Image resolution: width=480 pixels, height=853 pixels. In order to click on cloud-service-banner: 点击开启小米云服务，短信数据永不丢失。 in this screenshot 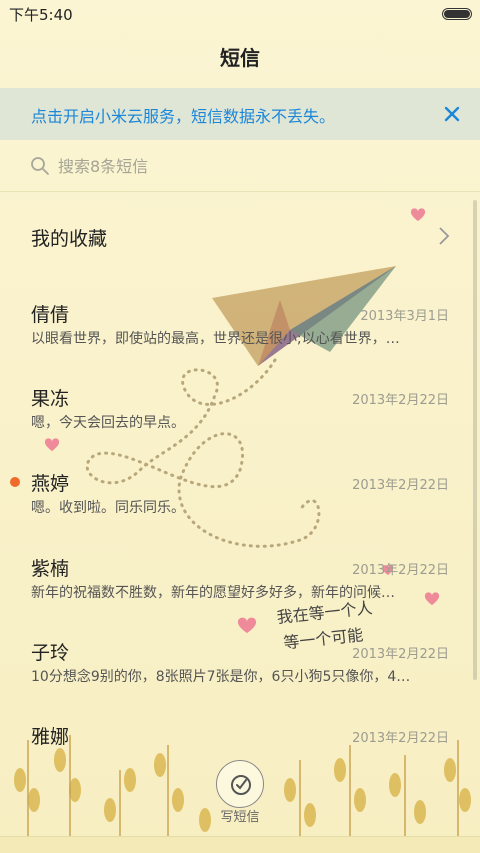, I will do `click(240, 114)`.